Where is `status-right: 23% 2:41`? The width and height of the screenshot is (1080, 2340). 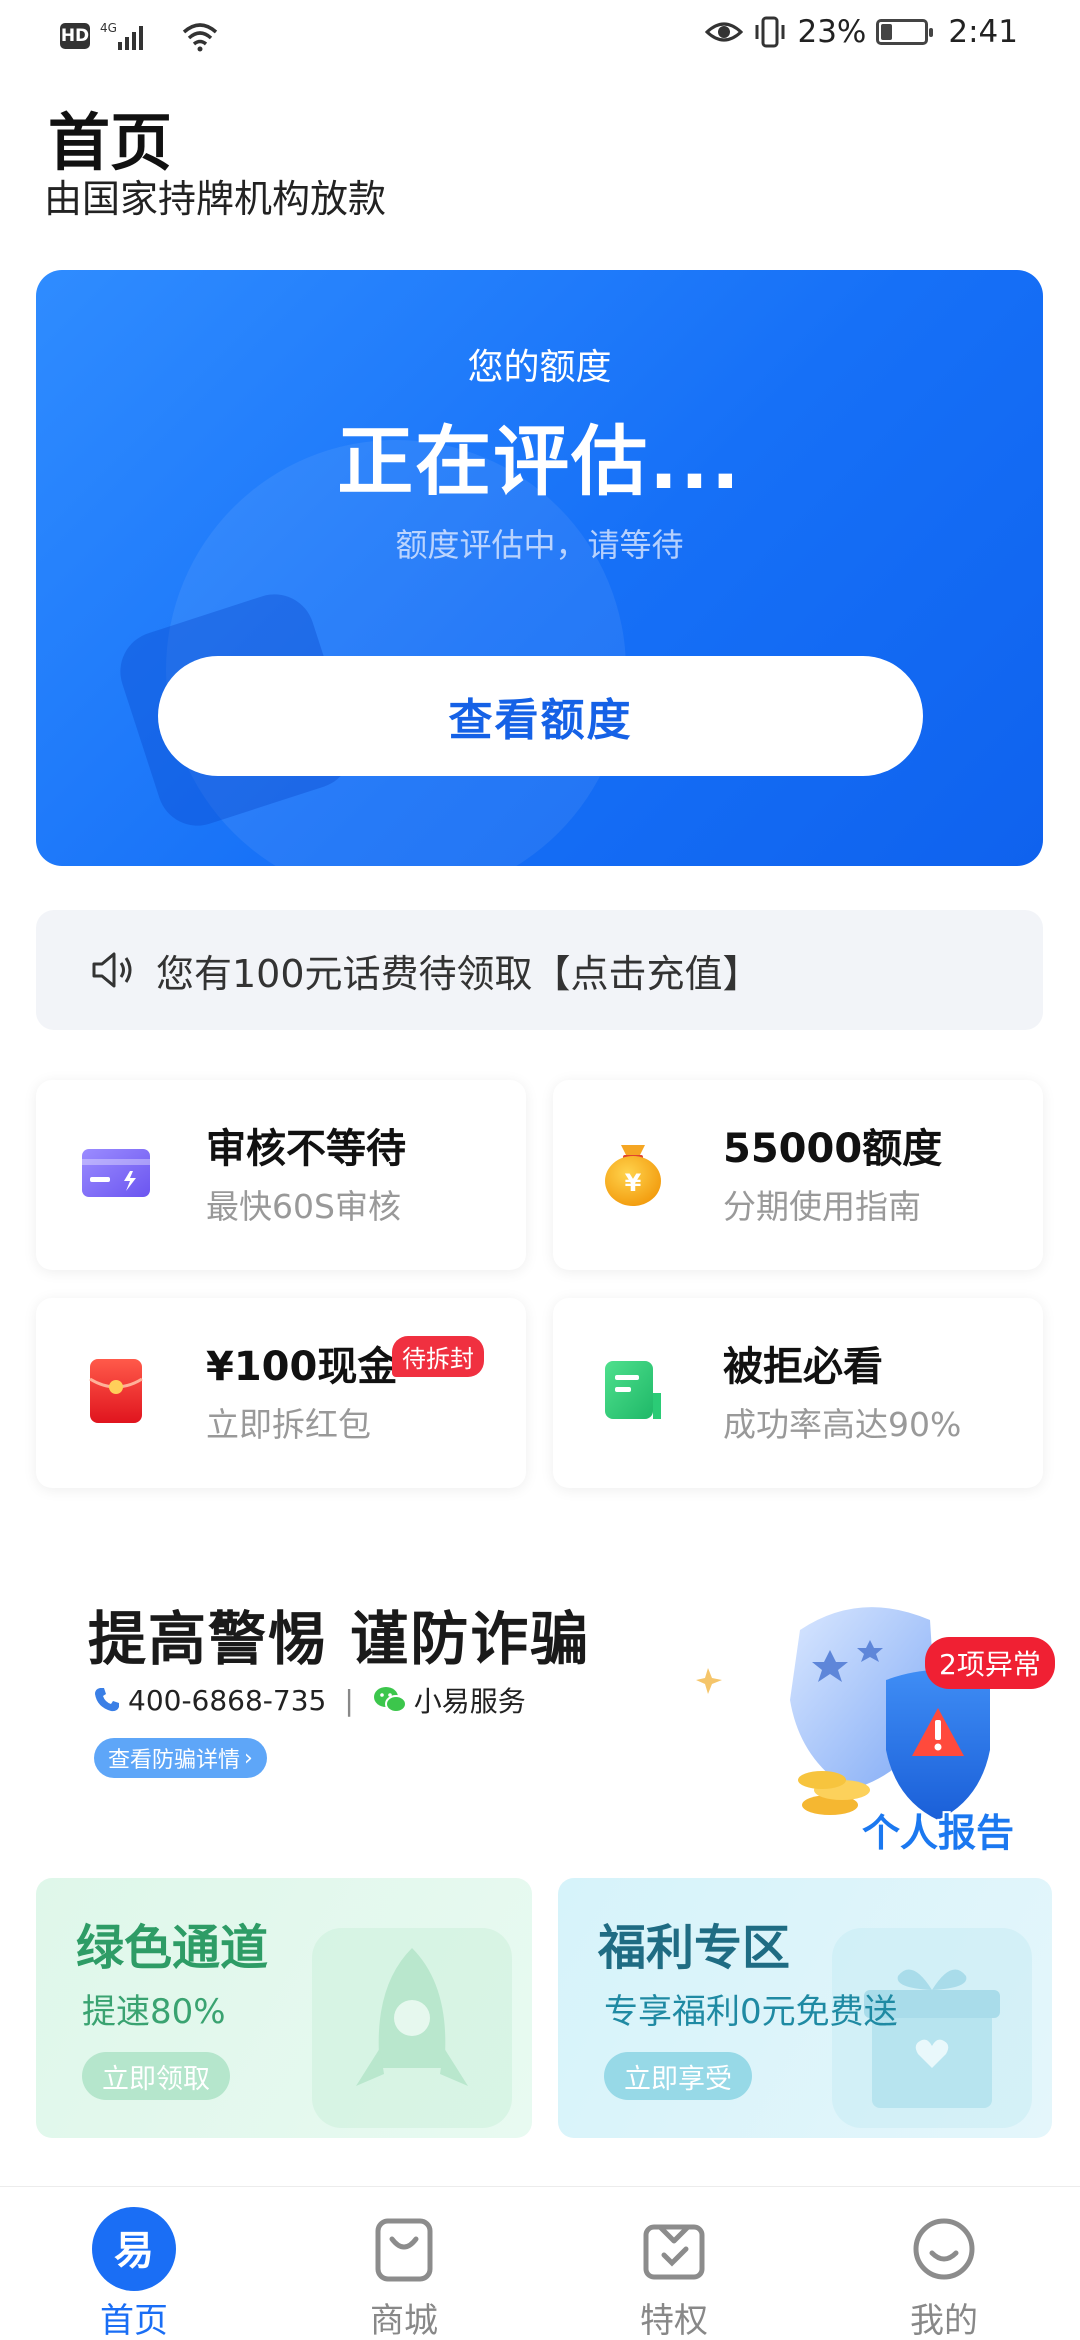
status-right: 23% 2:41 is located at coordinates (861, 32).